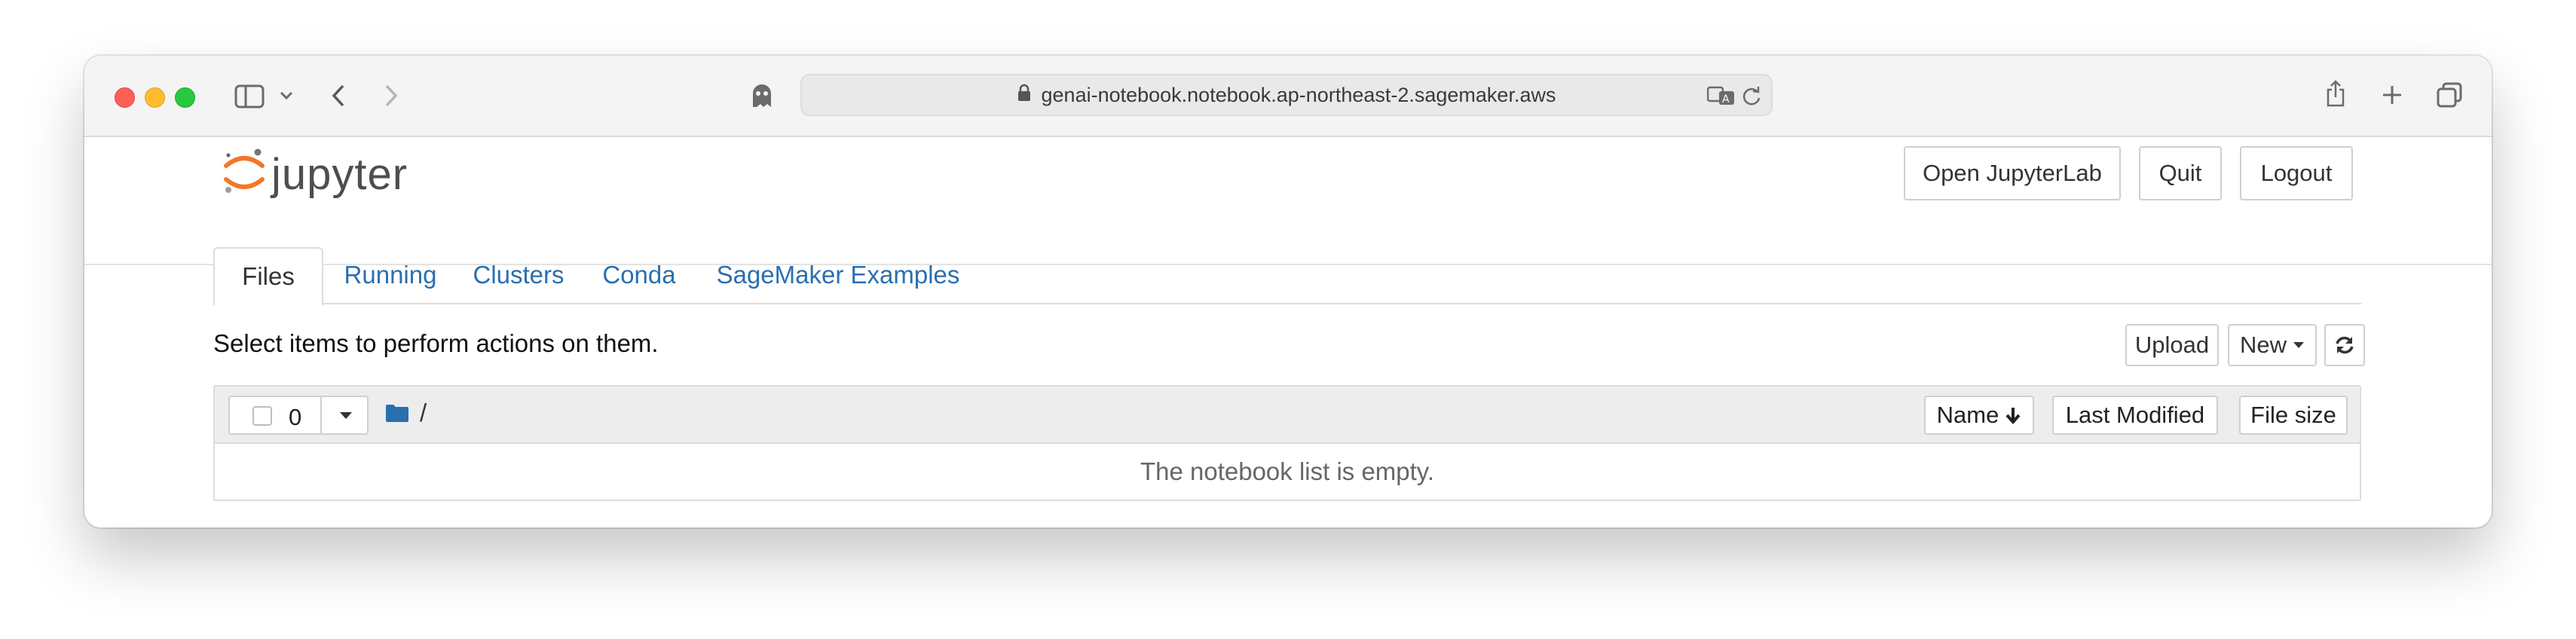 The width and height of the screenshot is (2576, 639). Describe the element at coordinates (250, 96) in the screenshot. I see `sidebar-icon` at that location.